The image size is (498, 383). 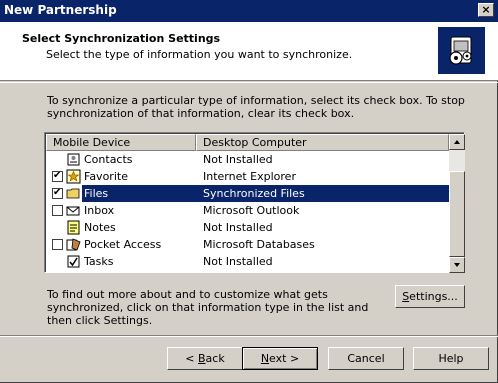 What do you see at coordinates (280, 358) in the screenshot?
I see `next-button: Next >` at bounding box center [280, 358].